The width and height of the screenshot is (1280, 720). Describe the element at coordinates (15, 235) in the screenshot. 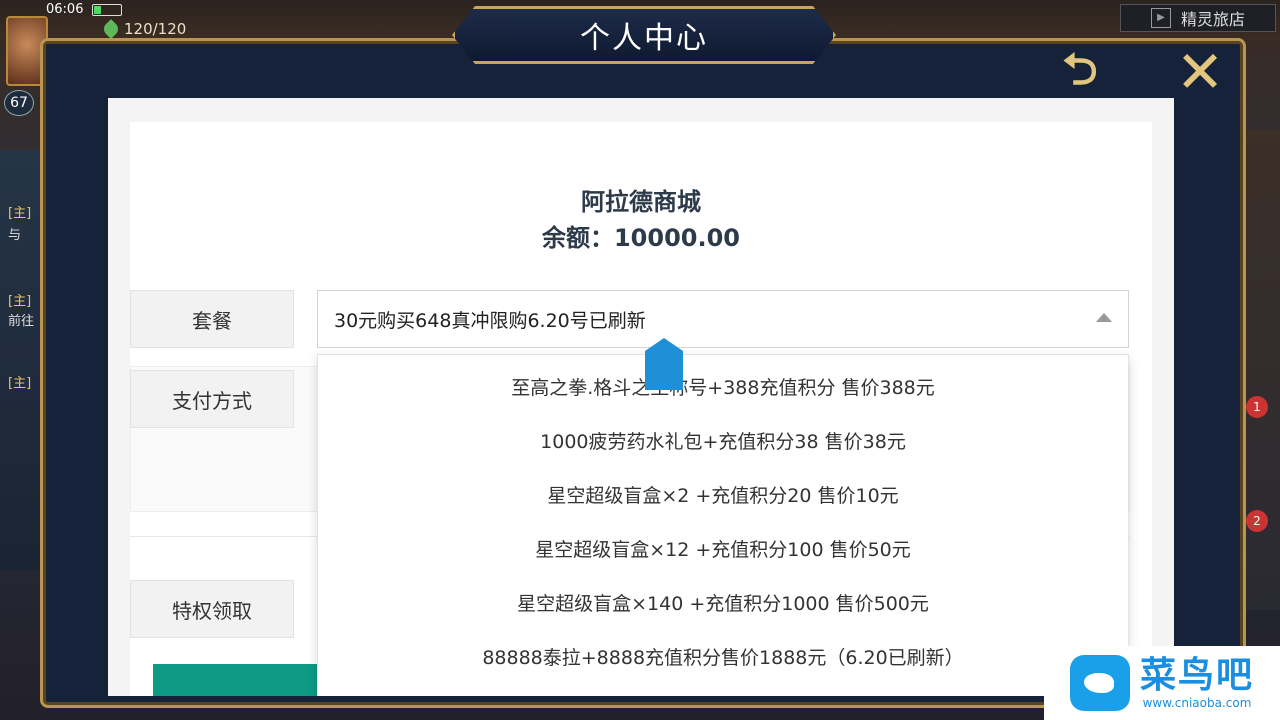

I see `quest-tag: 与` at that location.